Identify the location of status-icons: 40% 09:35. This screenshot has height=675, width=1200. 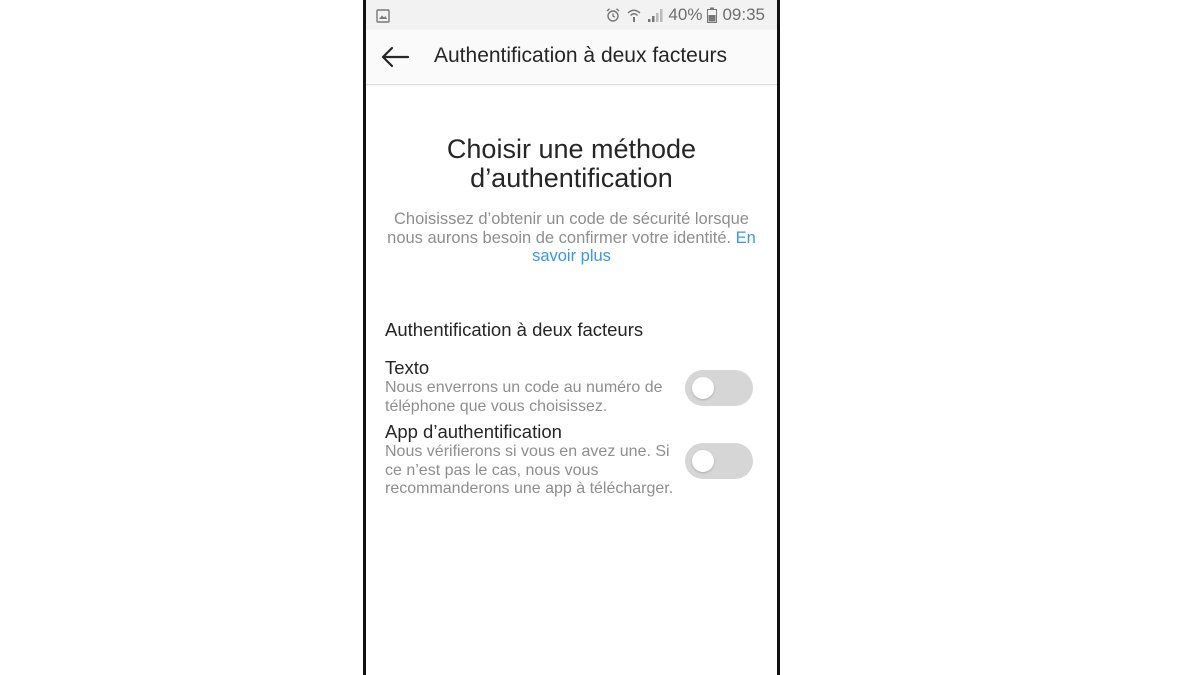
(685, 15).